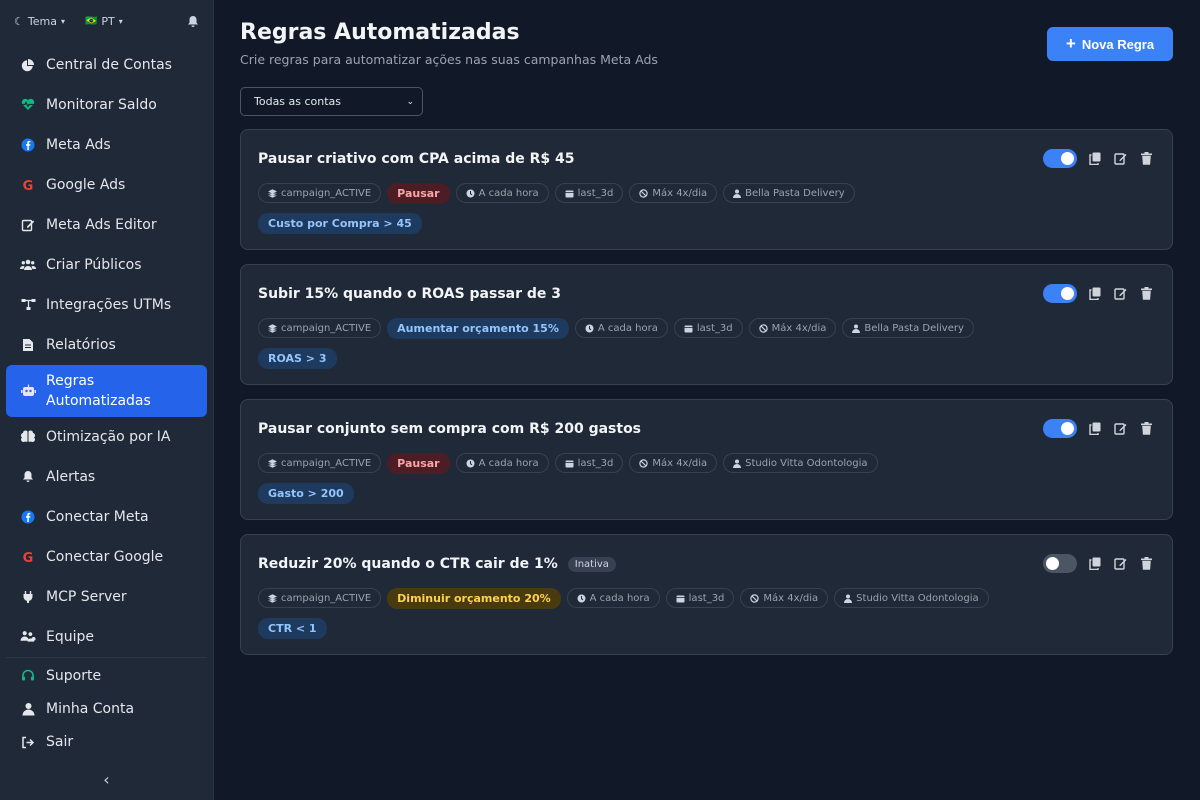 This screenshot has width=1200, height=800. I want to click on sidebar-bottom: Suporte Minha Conta Sair, so click(106, 707).